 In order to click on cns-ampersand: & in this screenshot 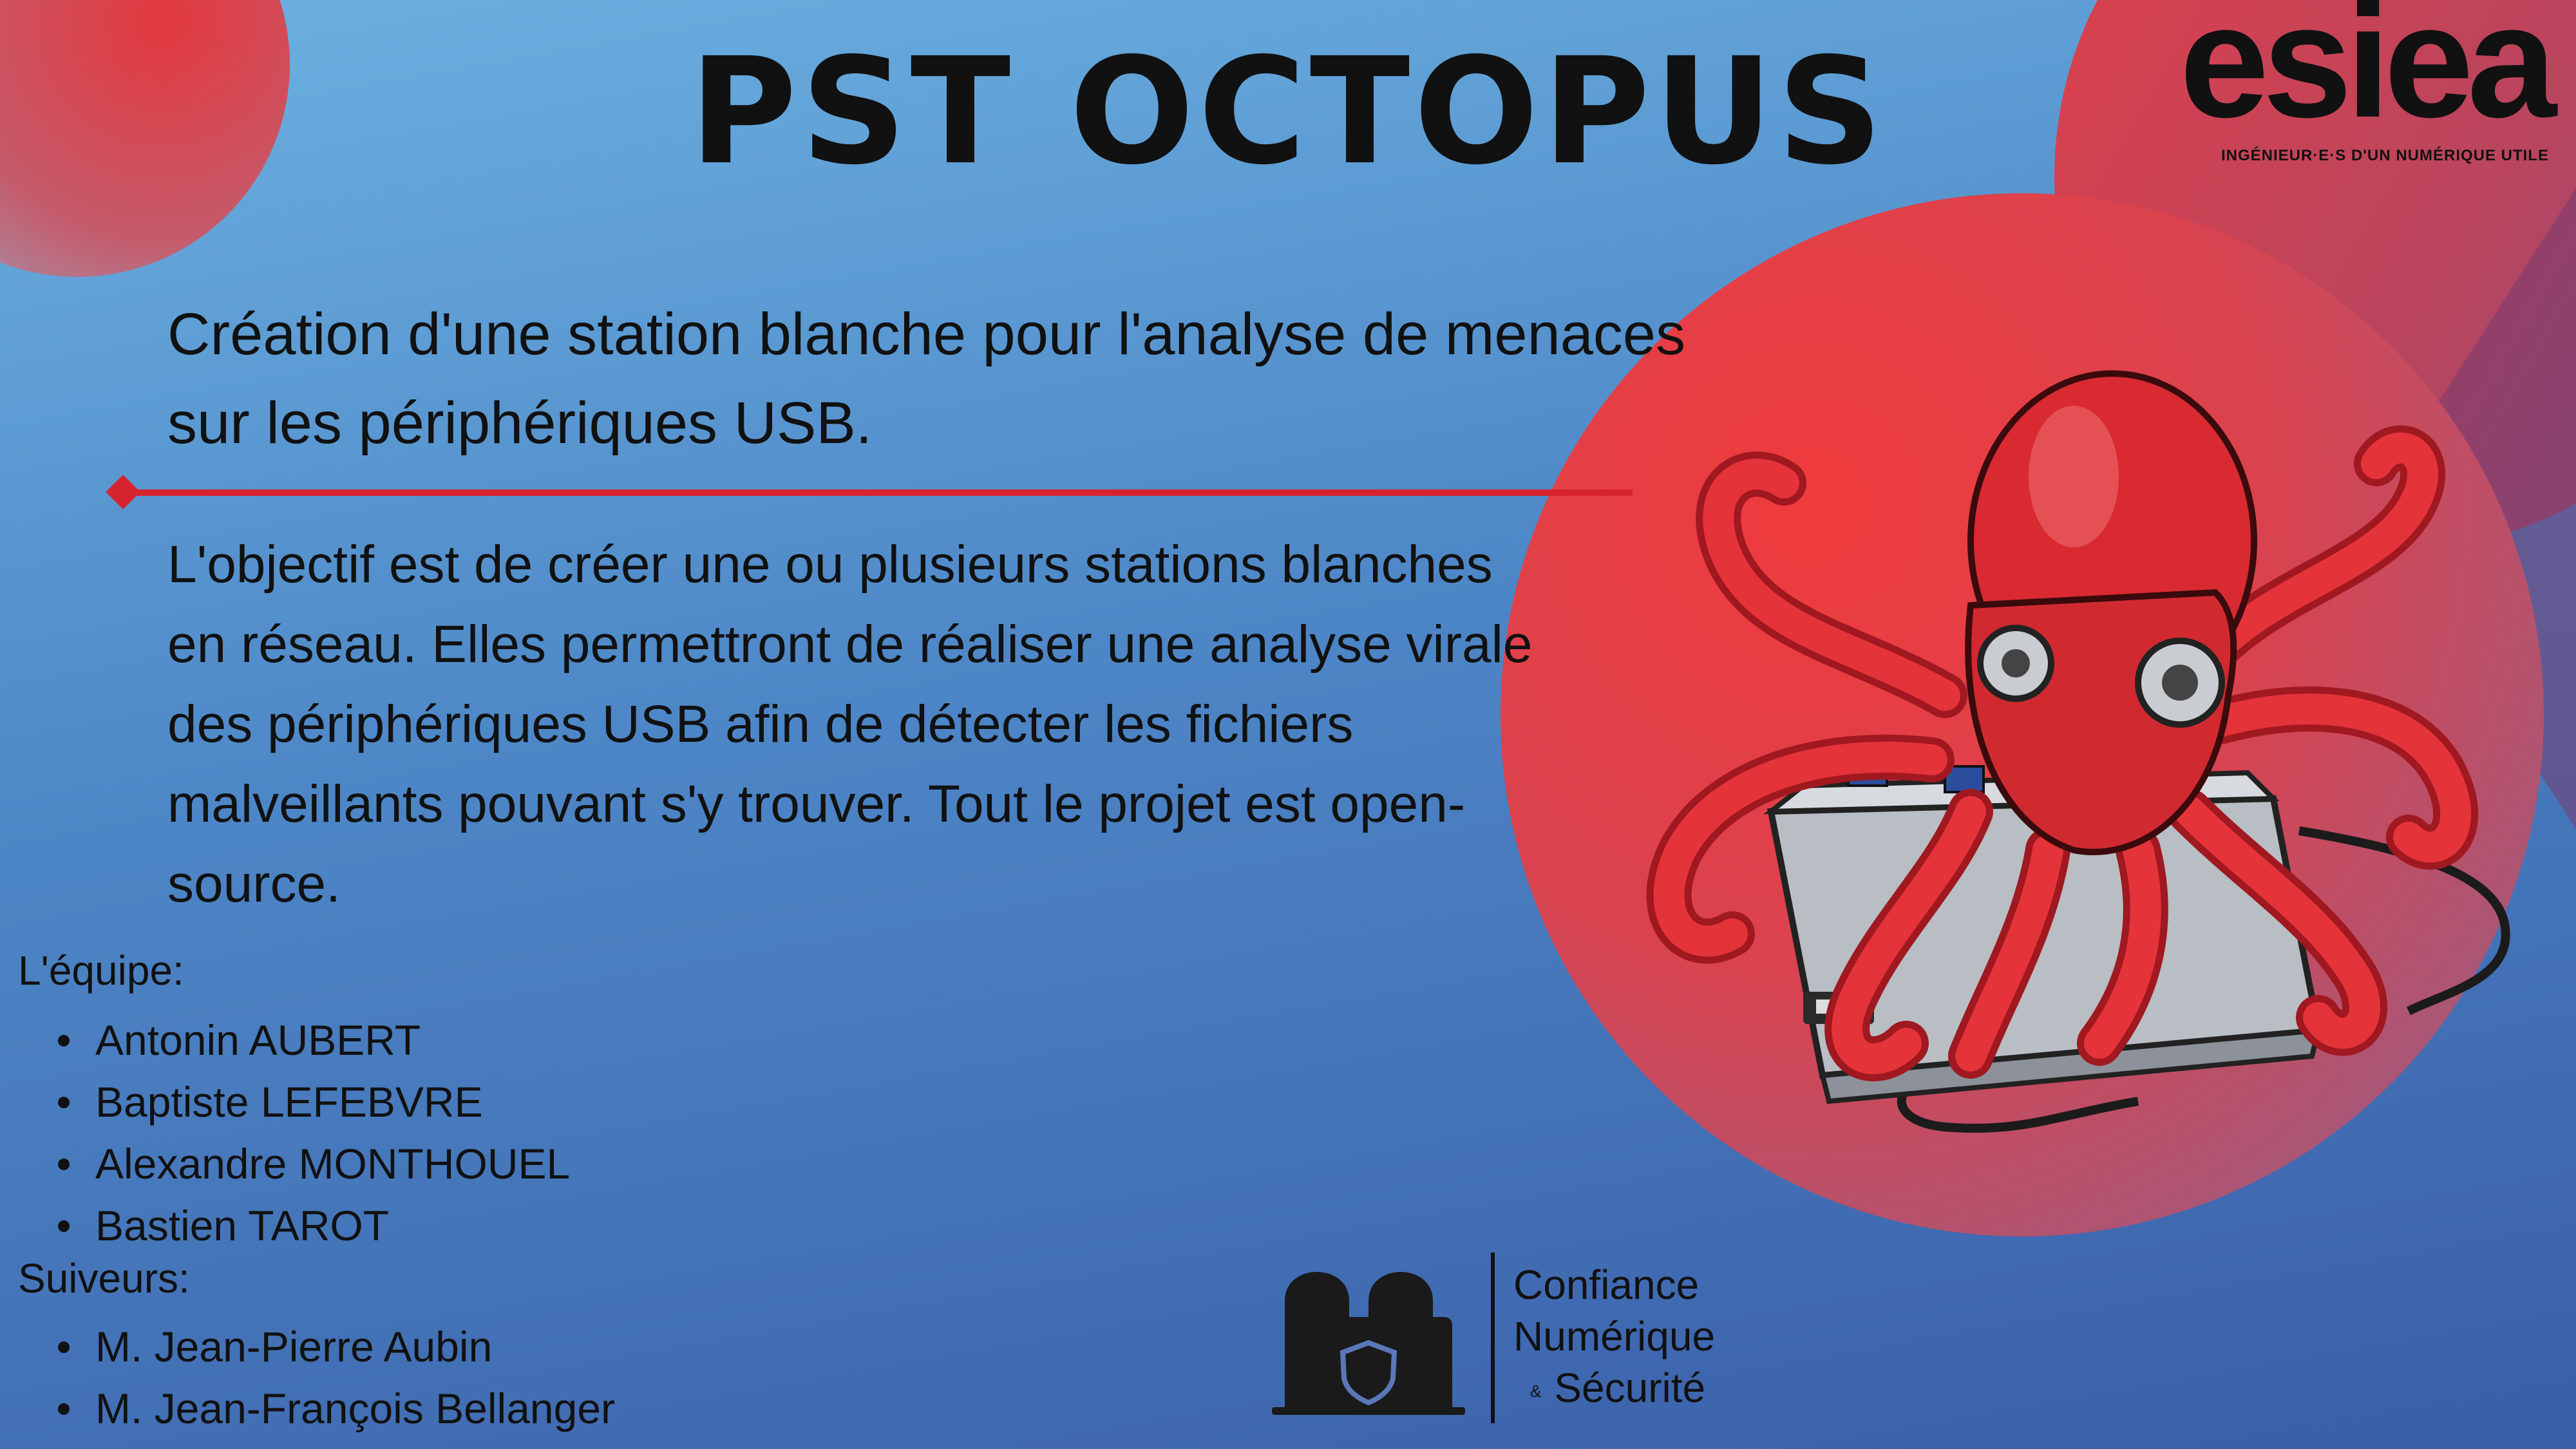, I will do `click(1536, 1391)`.